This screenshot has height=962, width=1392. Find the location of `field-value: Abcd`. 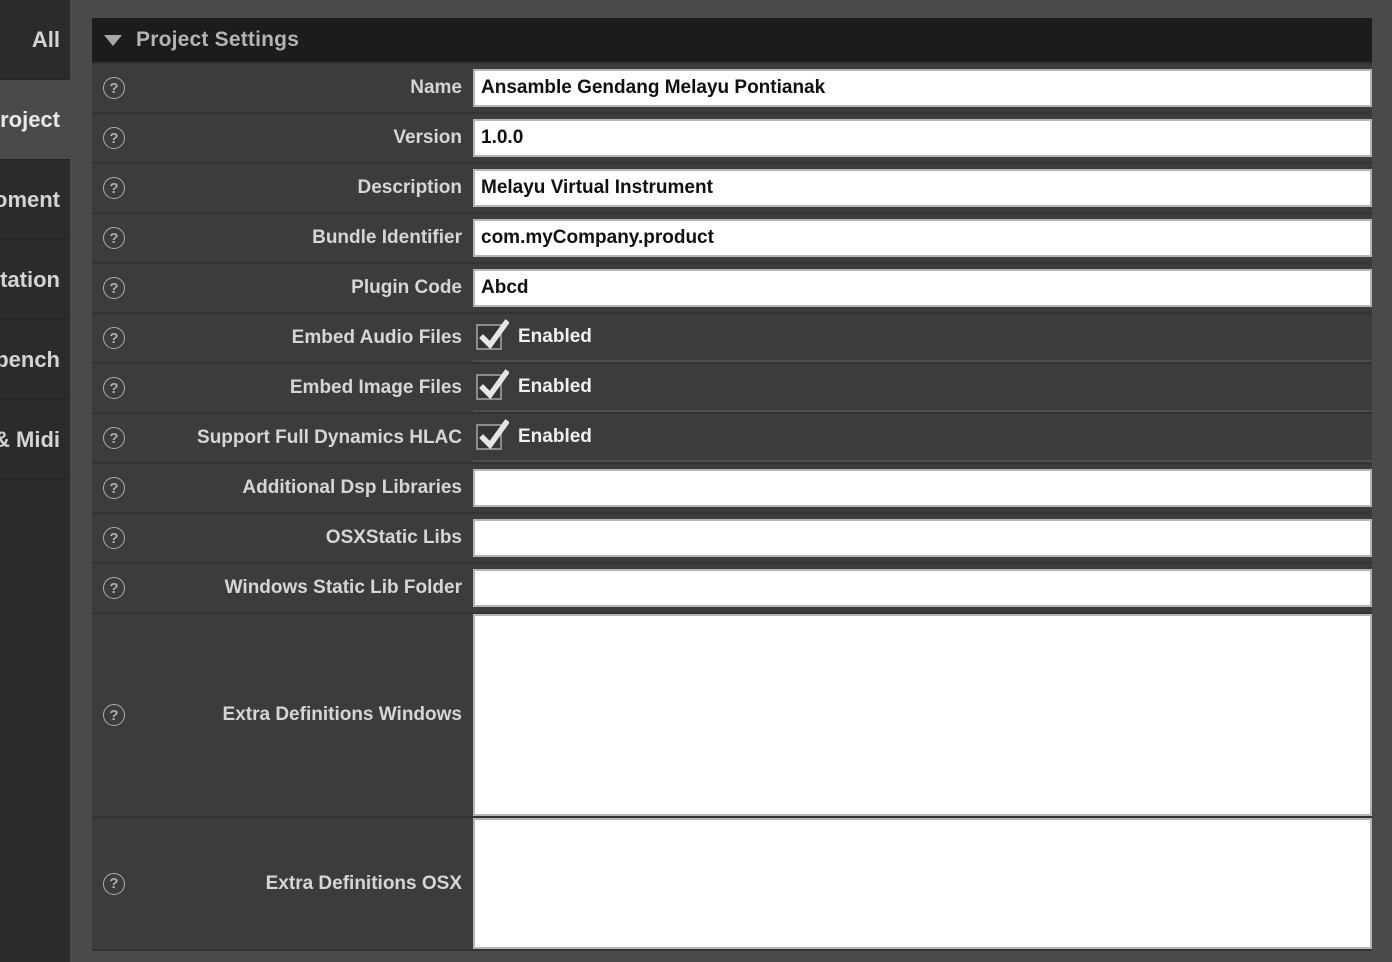

field-value: Abcd is located at coordinates (922, 288).